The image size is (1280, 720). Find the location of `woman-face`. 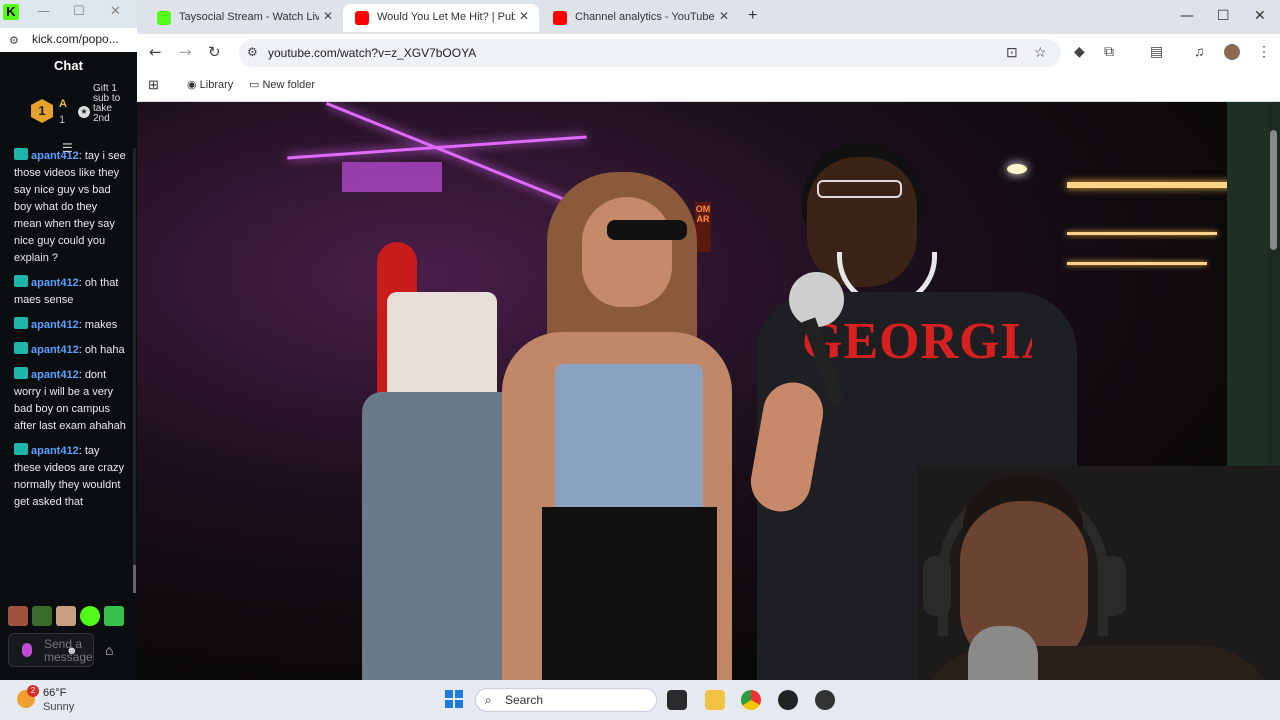

woman-face is located at coordinates (627, 252).